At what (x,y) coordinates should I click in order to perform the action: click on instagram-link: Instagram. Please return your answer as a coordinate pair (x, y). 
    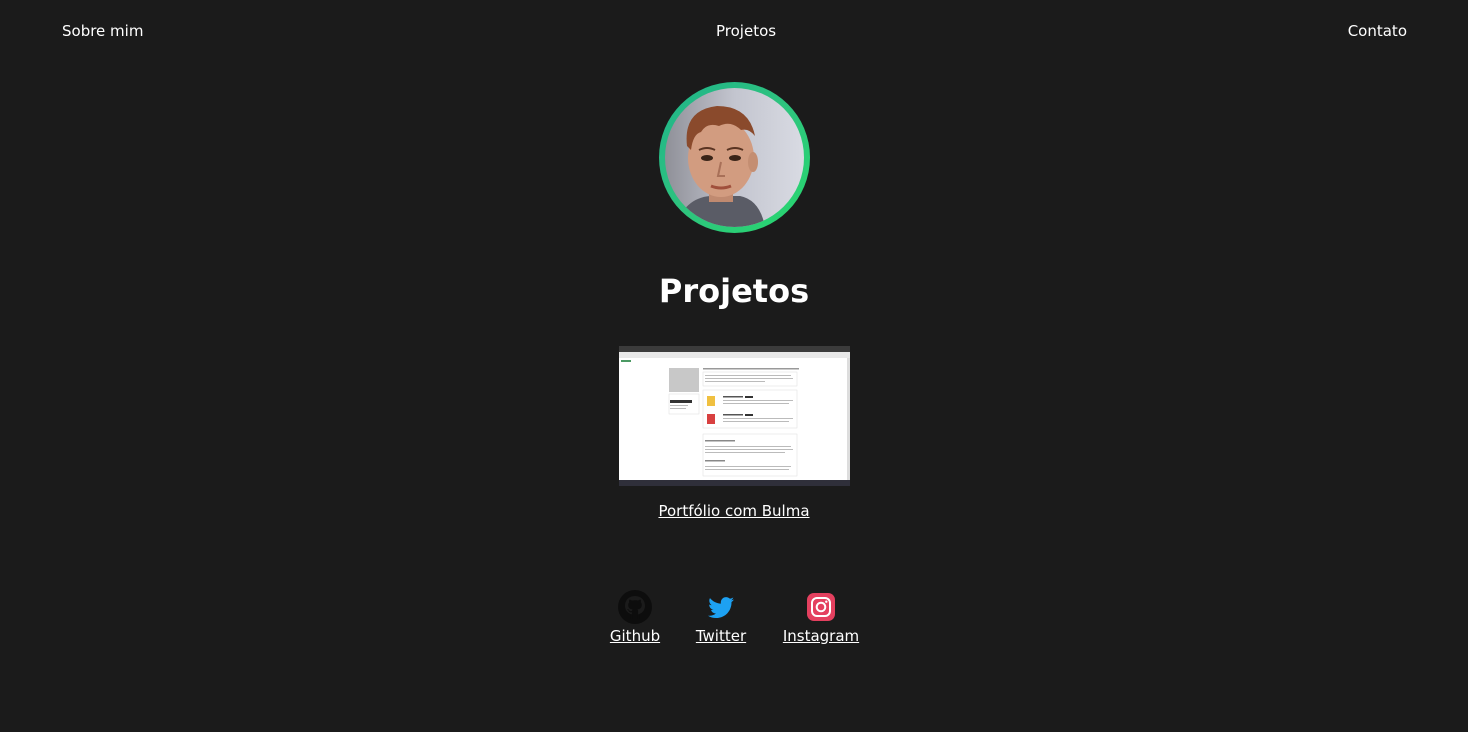
    Looking at the image, I should click on (821, 636).